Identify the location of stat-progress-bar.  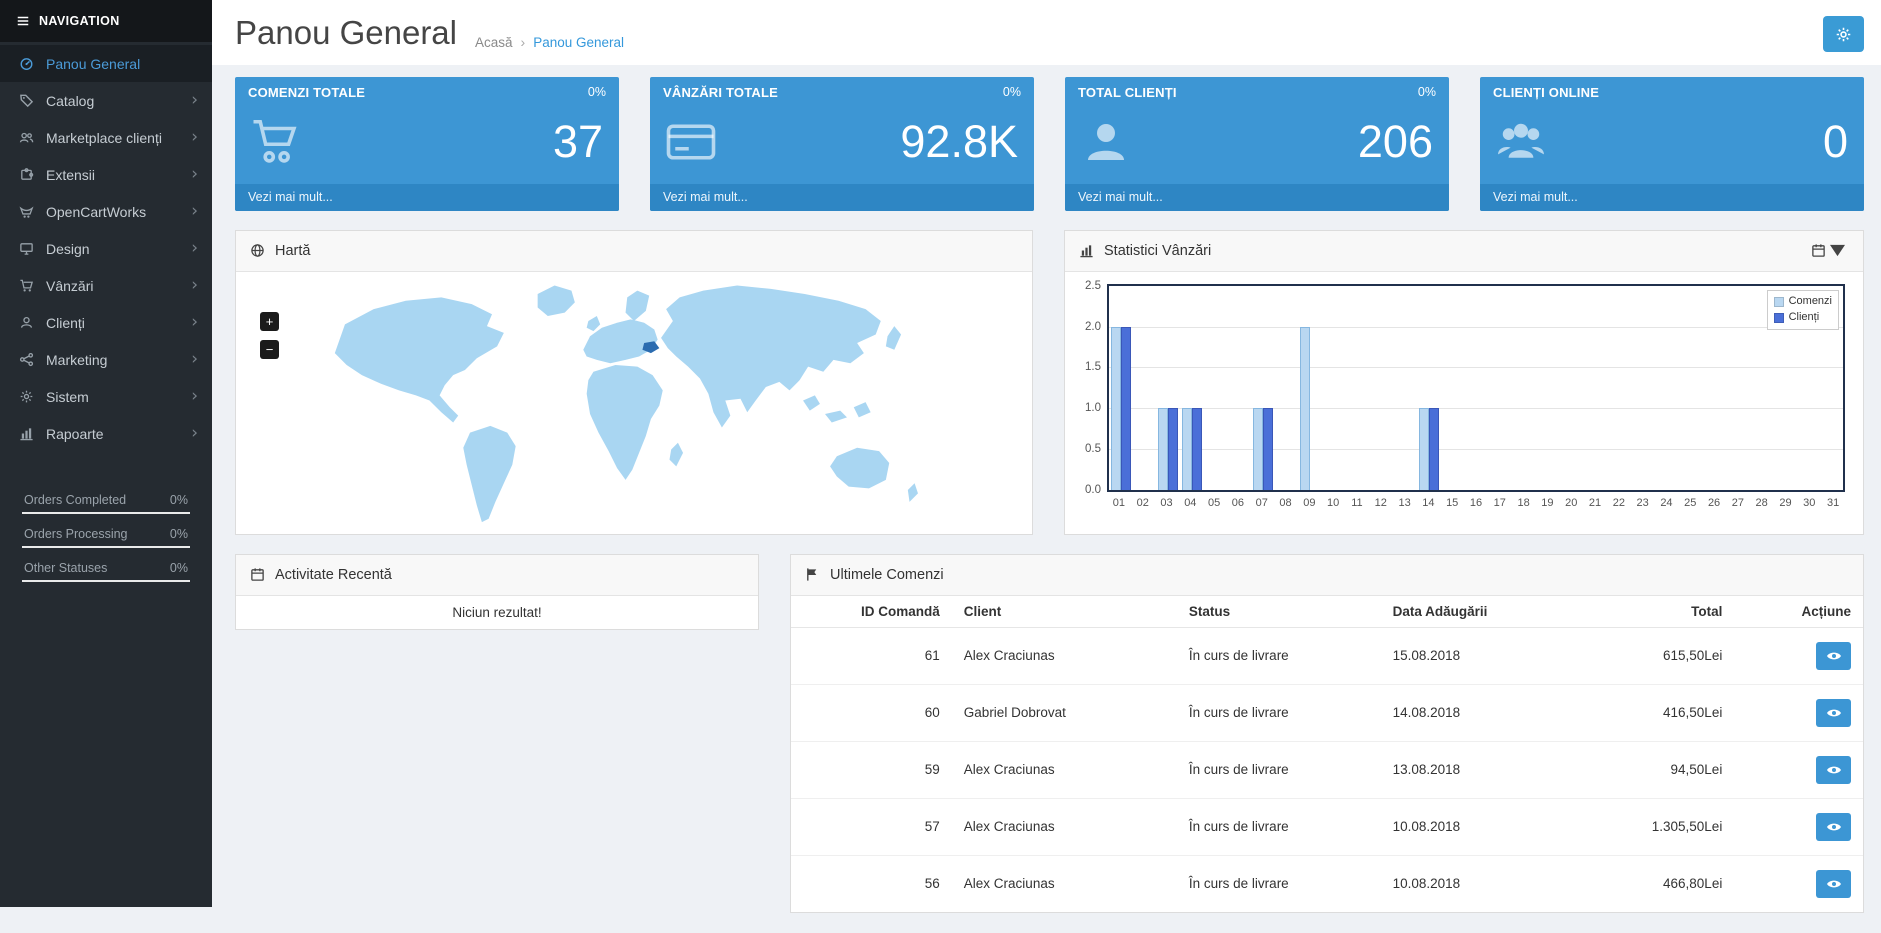
(106, 513).